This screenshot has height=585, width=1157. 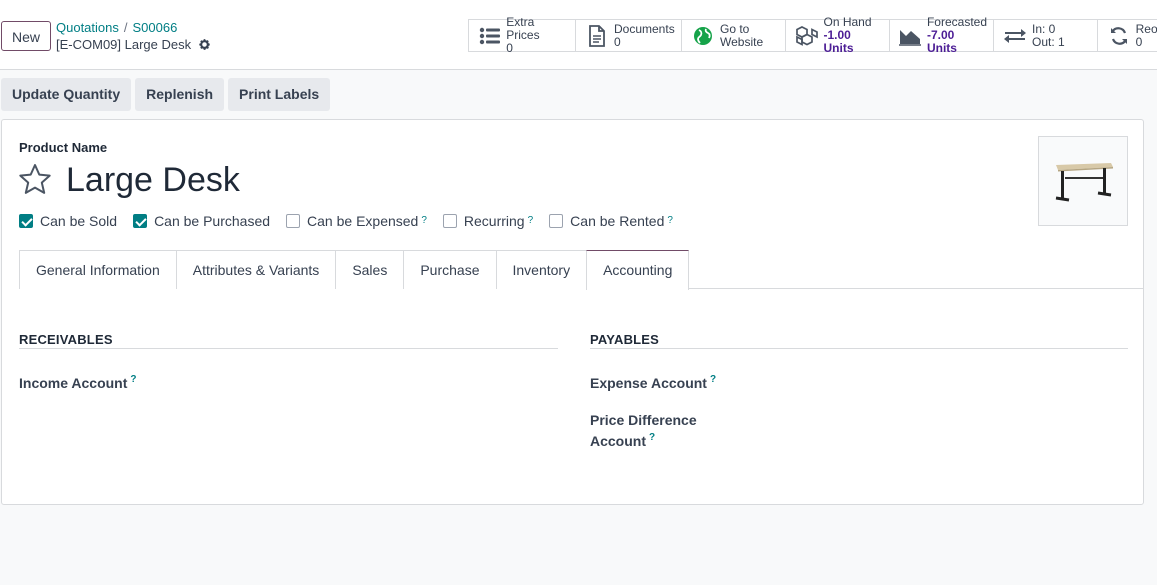 I want to click on can-be-sold-label: Can be Sold, so click(x=79, y=221).